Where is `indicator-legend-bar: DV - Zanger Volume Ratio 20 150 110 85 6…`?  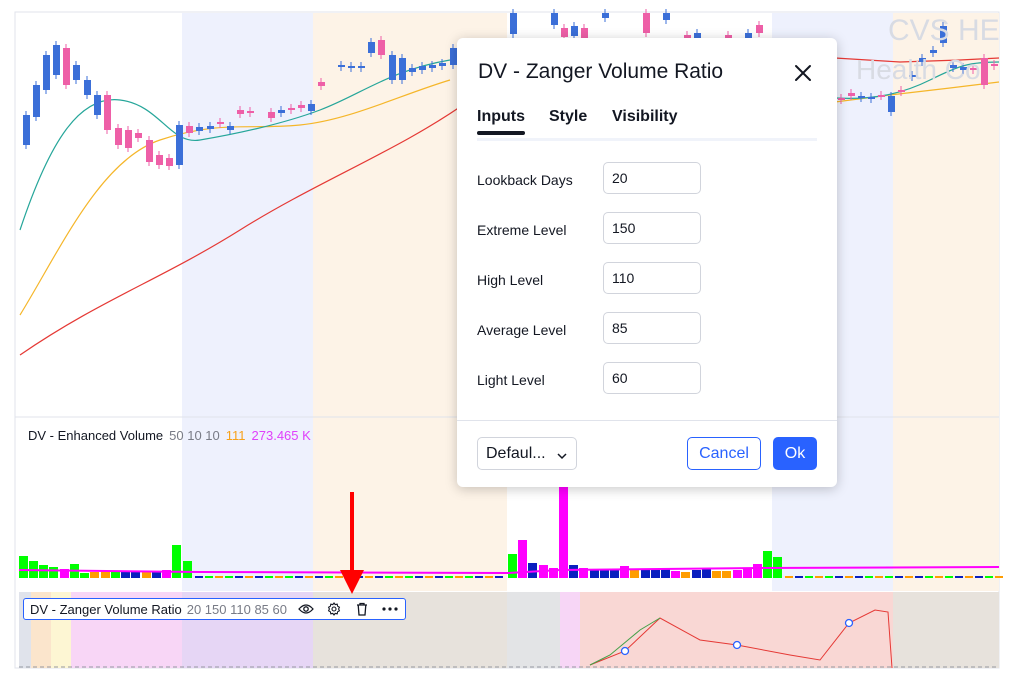
indicator-legend-bar: DV - Zanger Volume Ratio 20 150 110 85 6… is located at coordinates (214, 609).